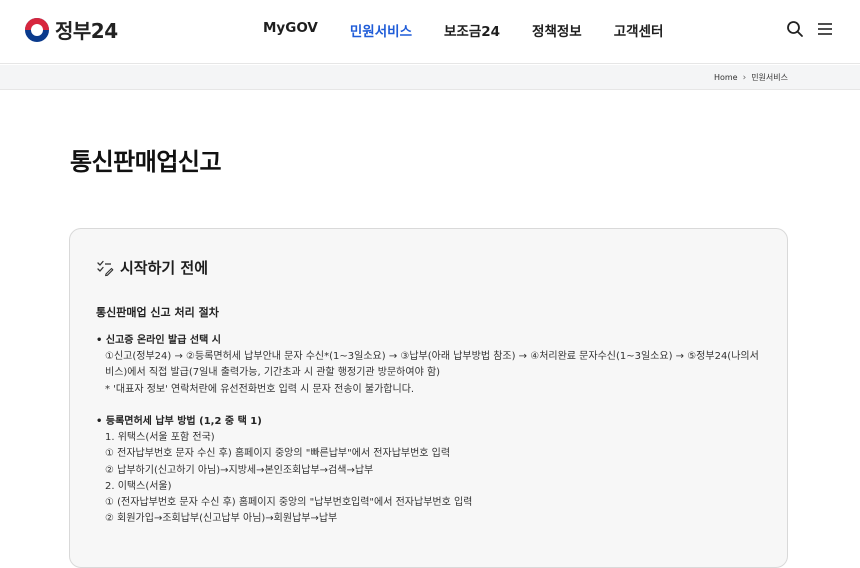  What do you see at coordinates (138, 486) in the screenshot?
I see `block-line: 2. 이택스(서울)` at bounding box center [138, 486].